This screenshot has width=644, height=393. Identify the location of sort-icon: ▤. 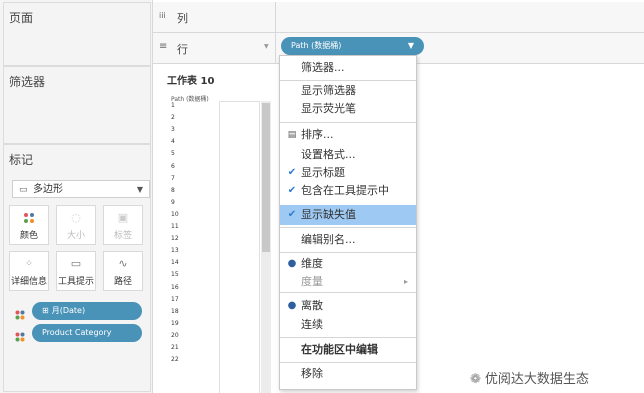
(292, 135).